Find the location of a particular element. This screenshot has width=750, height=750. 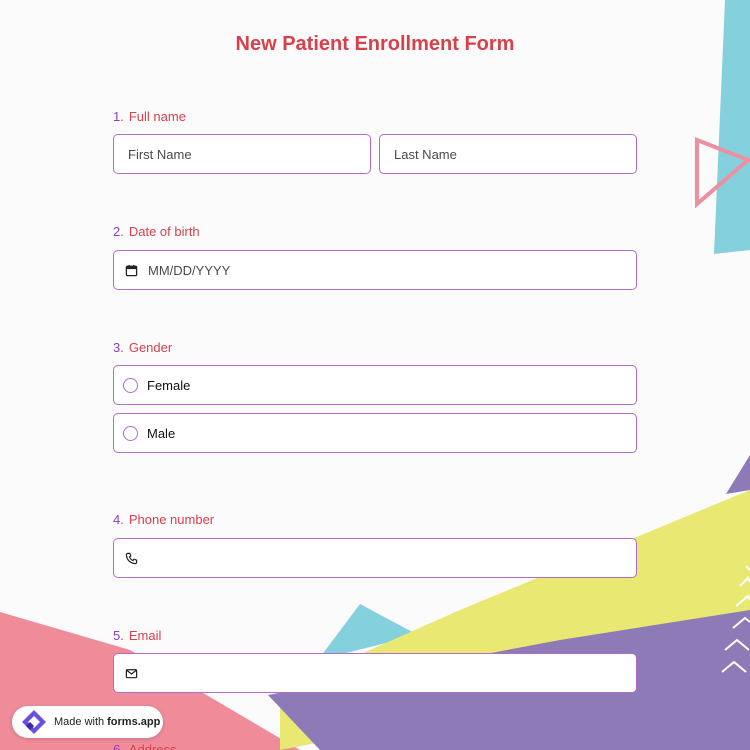

question-number: 1. is located at coordinates (118, 116).